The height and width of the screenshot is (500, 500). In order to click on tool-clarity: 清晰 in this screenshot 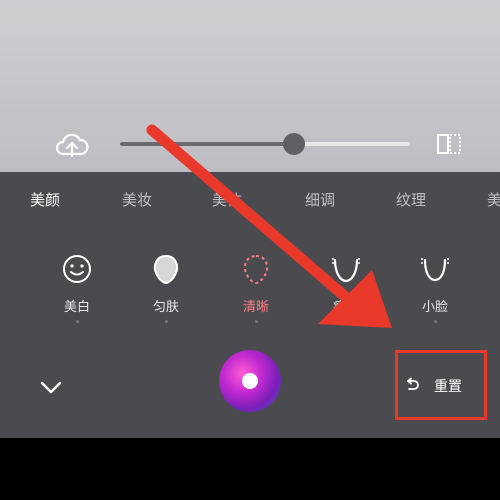, I will do `click(256, 287)`.